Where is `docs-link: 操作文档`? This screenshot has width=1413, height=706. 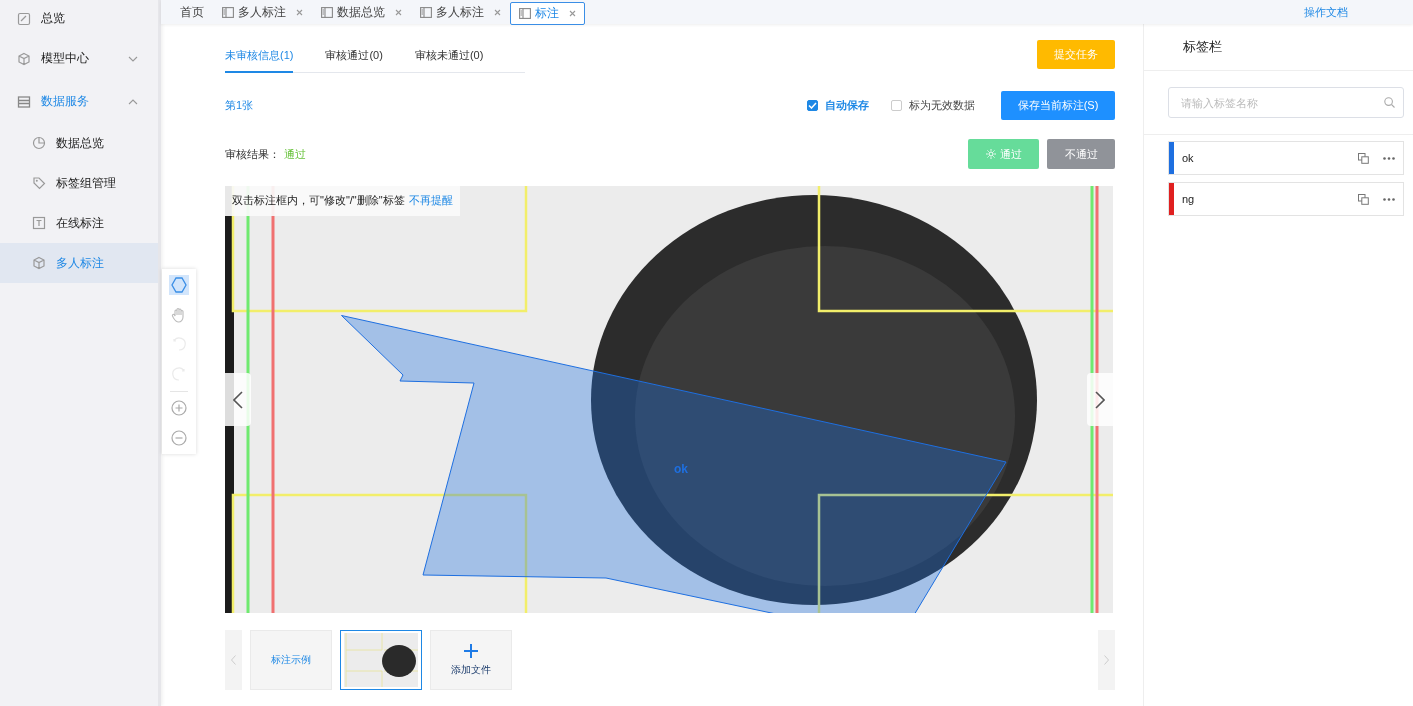
docs-link: 操作文档 is located at coordinates (1326, 12).